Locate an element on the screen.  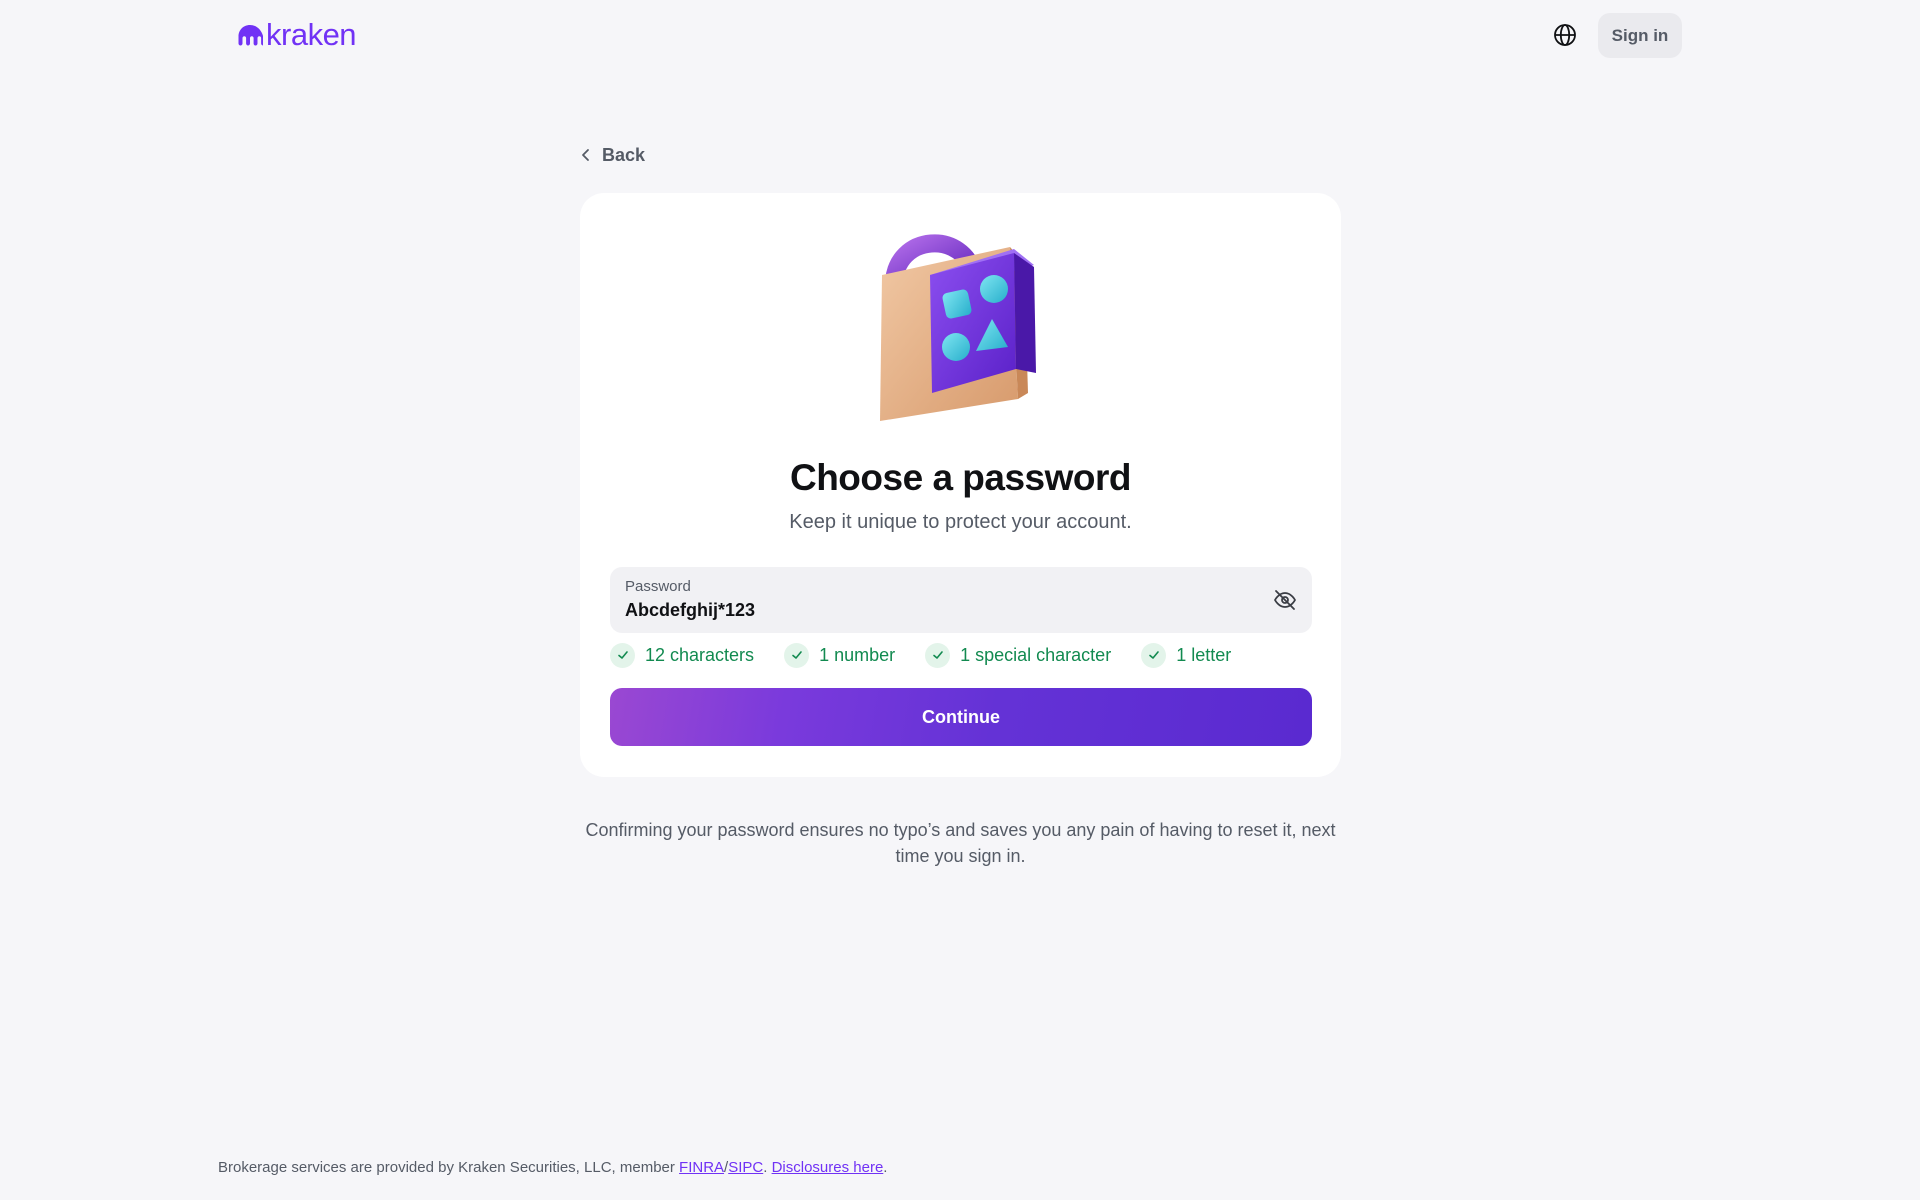
kraken-logo-text: kraken is located at coordinates (311, 34).